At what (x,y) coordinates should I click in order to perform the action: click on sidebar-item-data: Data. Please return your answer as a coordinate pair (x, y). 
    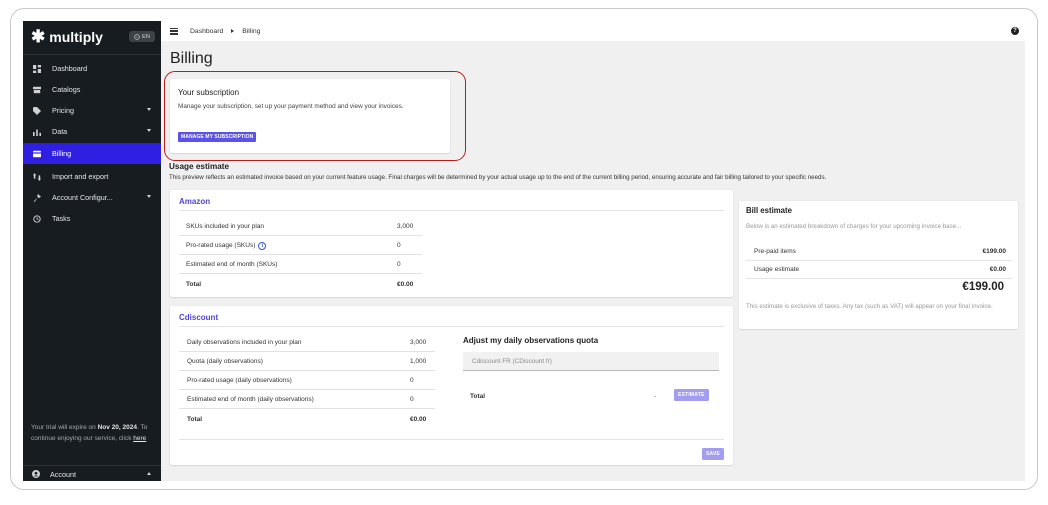
    Looking at the image, I should click on (92, 131).